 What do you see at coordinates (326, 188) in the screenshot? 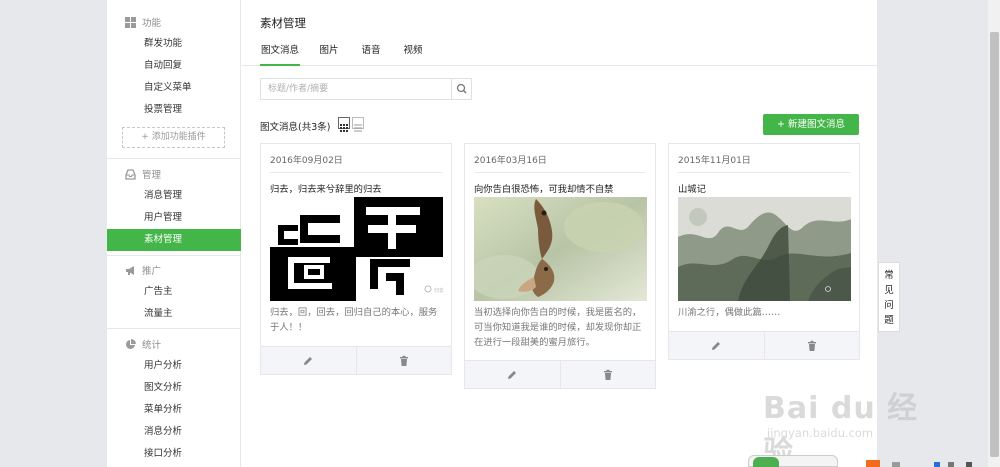
I see `card-title: 归去，归去来兮辞里的归去` at bounding box center [326, 188].